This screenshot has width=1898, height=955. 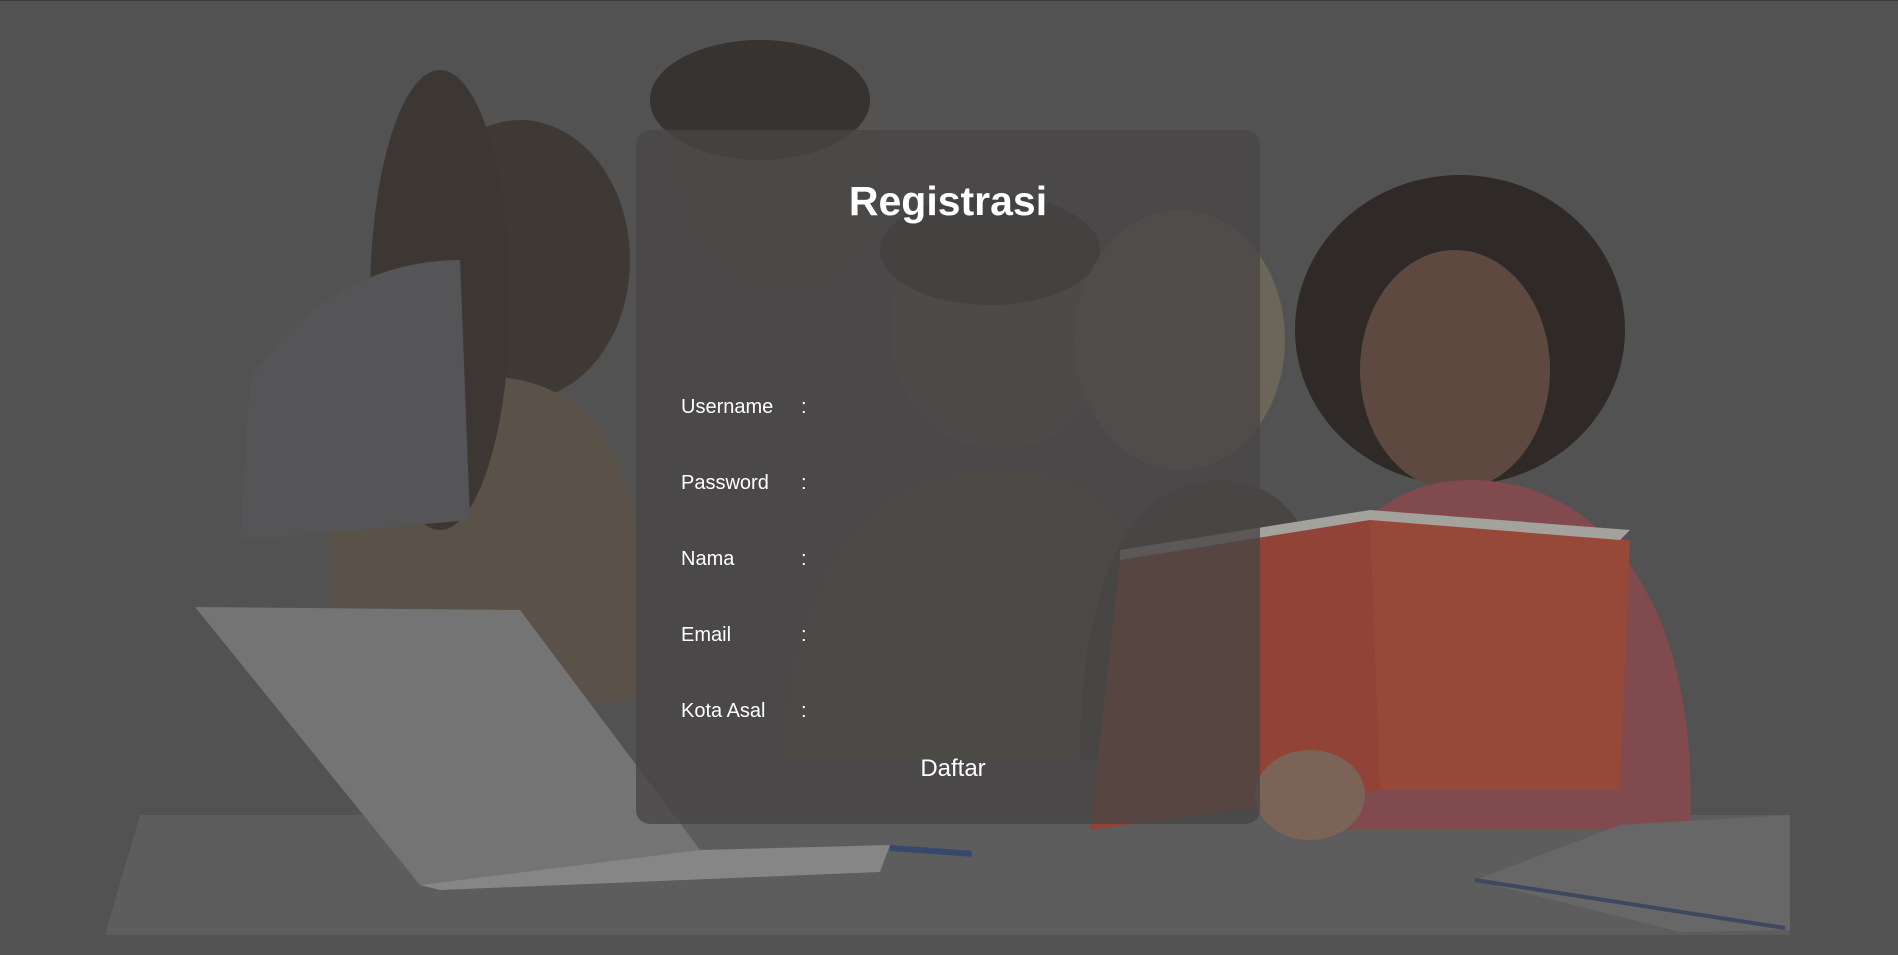 I want to click on email-row: Email :, so click(x=951, y=635).